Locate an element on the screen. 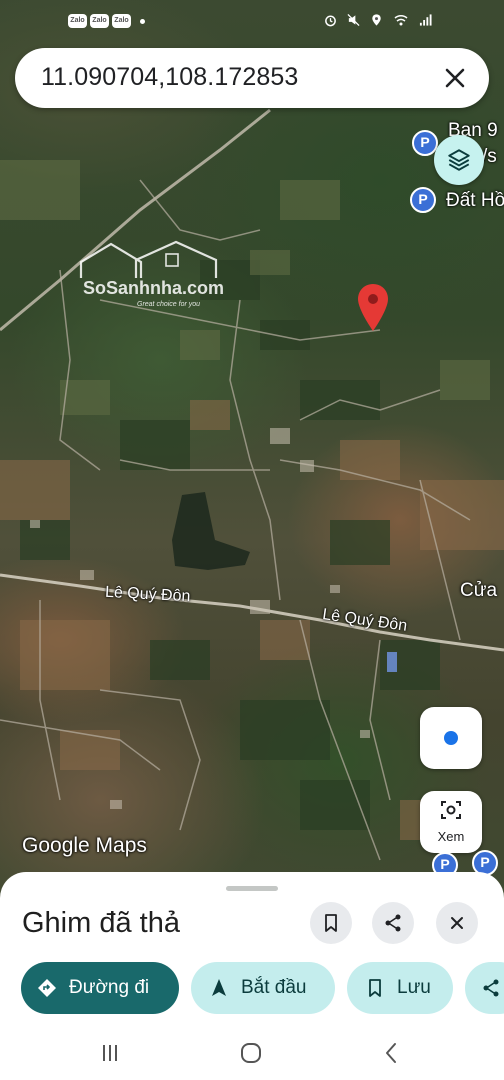 This screenshot has width=504, height=1080. directions-icon is located at coordinates (47, 988).